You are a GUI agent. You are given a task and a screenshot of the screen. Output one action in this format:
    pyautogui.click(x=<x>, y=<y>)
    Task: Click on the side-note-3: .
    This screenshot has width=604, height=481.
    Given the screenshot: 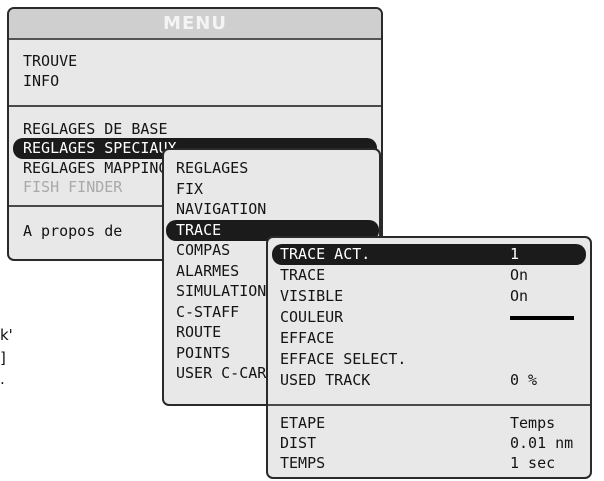 What is the action you would take?
    pyautogui.click(x=2, y=379)
    